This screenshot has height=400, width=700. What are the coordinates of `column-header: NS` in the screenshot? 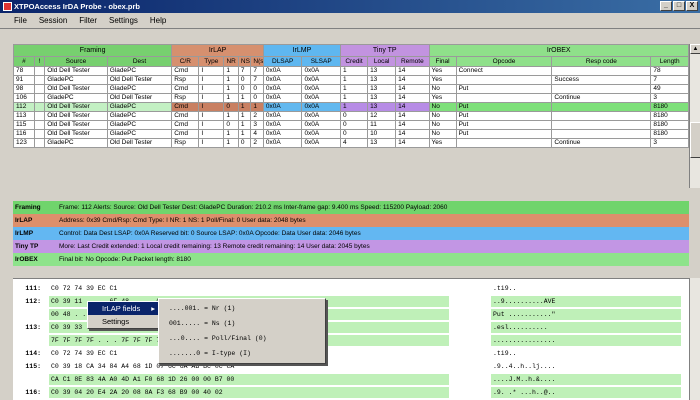 It's located at (244, 61).